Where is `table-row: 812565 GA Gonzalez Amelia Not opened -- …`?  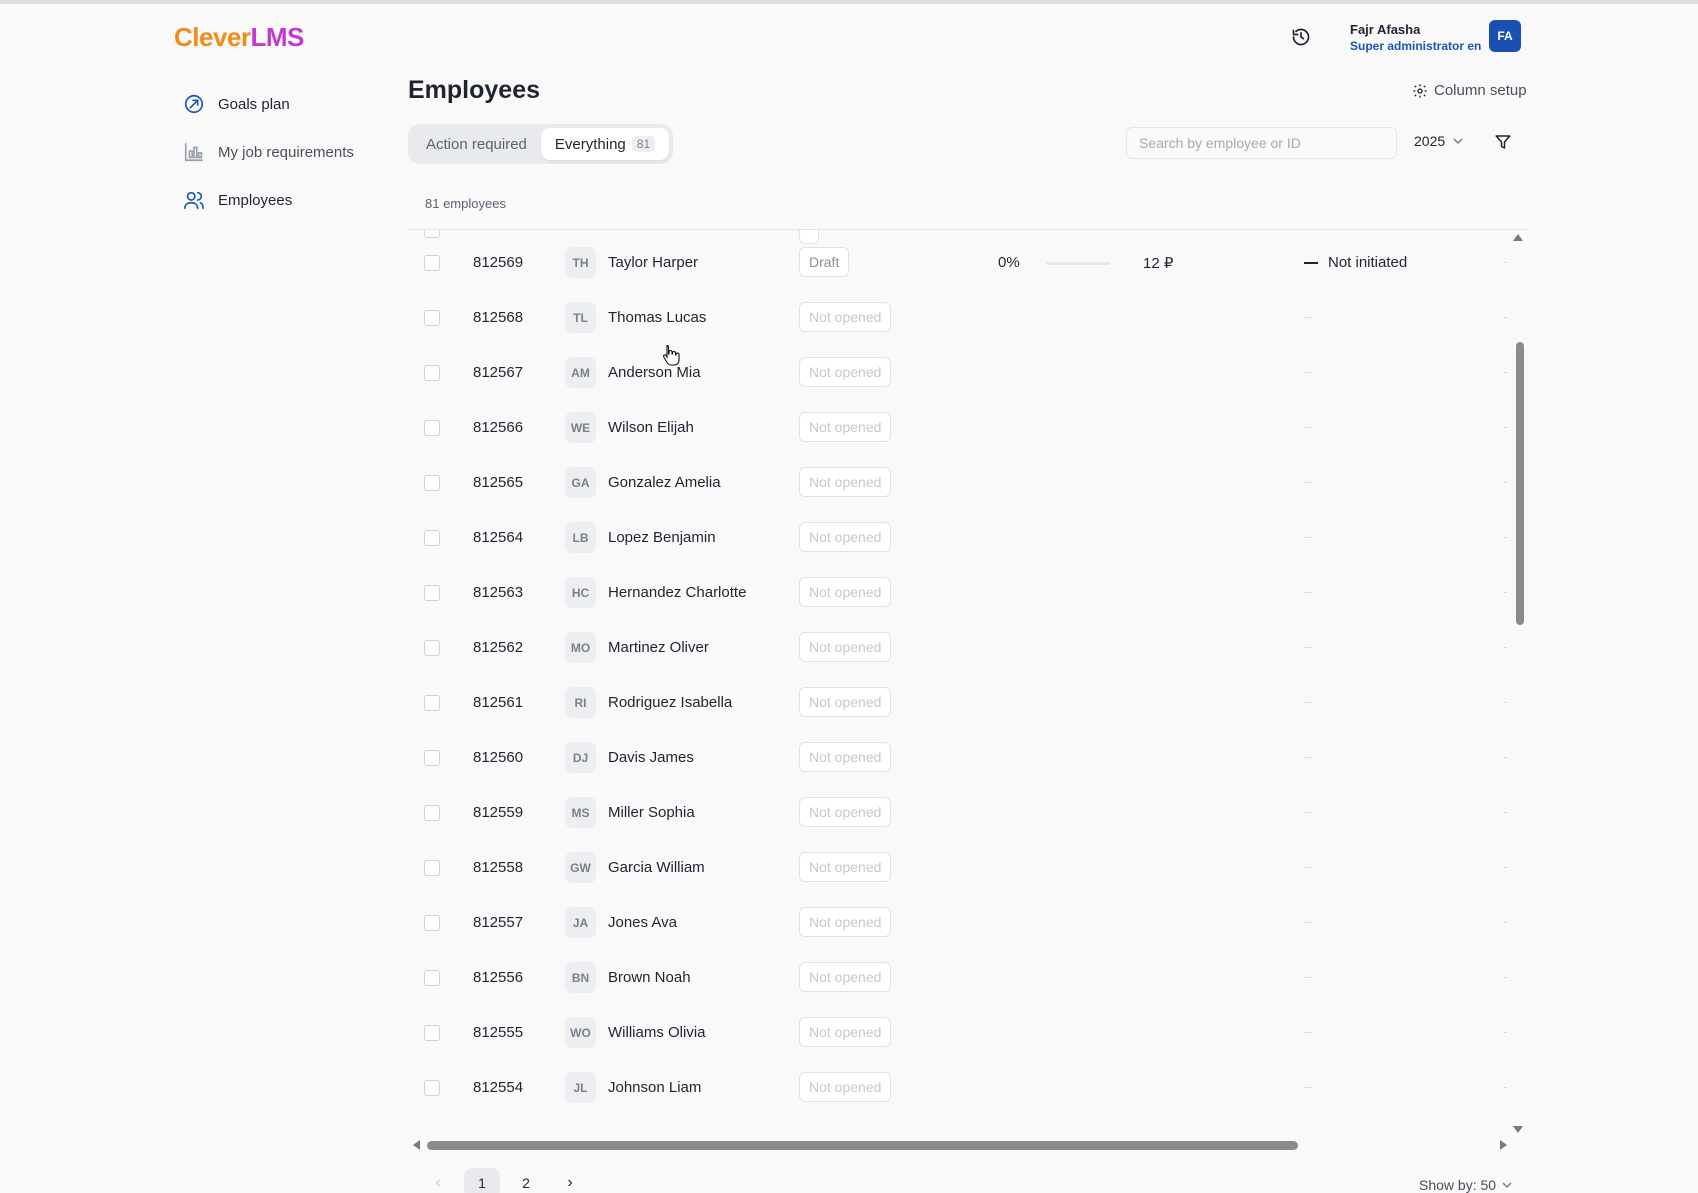 table-row: 812565 GA Gonzalez Amelia Not opened -- … is located at coordinates (963, 482).